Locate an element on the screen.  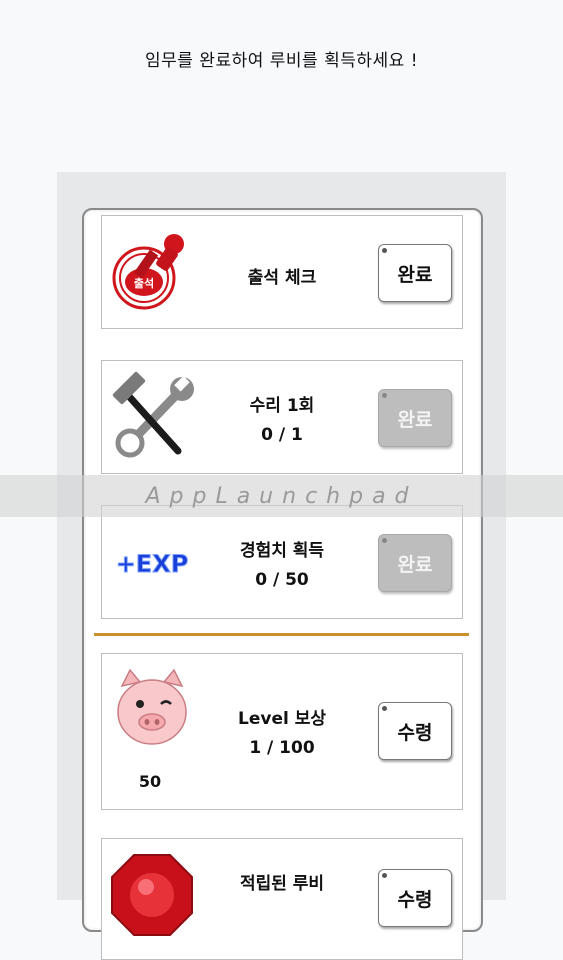
repair-complete-button: 완료 is located at coordinates (415, 418).